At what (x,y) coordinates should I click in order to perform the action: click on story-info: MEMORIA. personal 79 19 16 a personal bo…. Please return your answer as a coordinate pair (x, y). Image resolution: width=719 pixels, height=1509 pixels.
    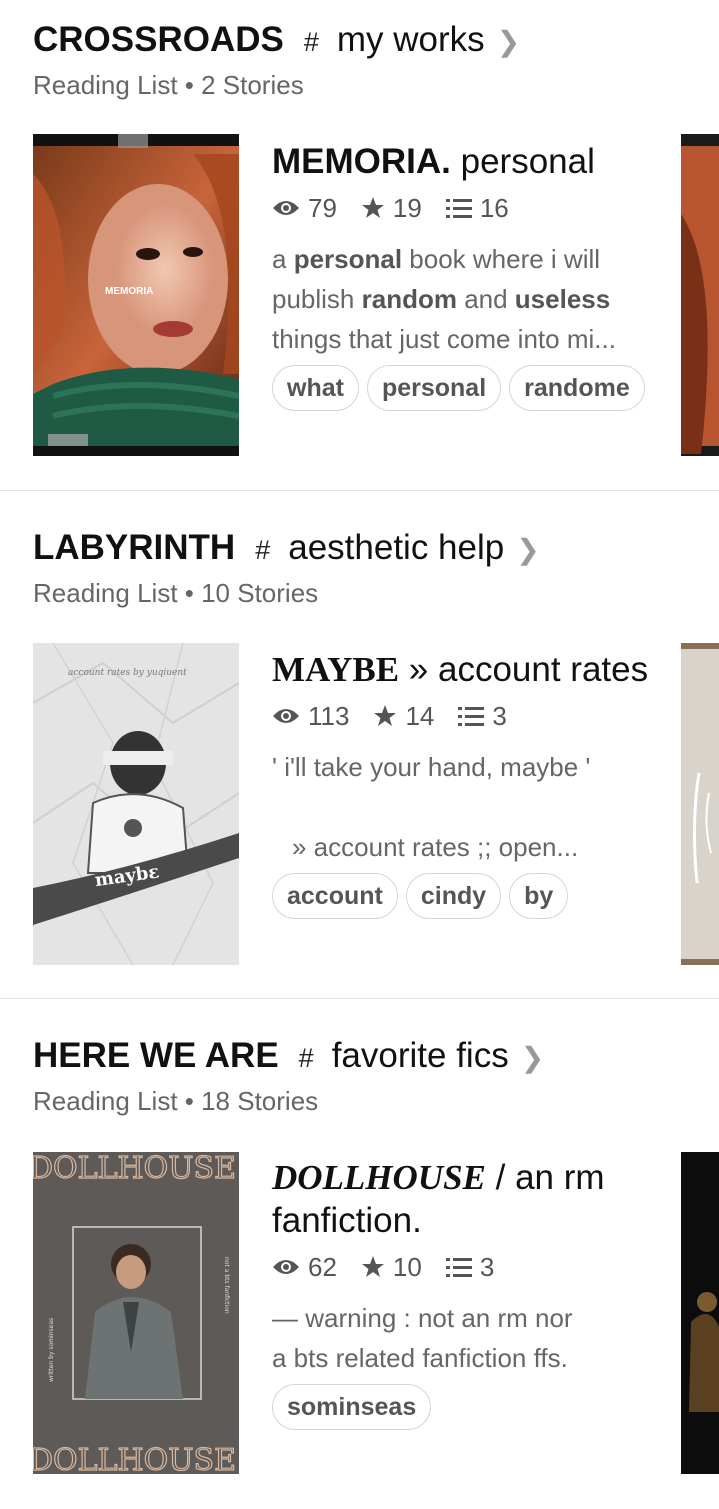
    Looking at the image, I should click on (462, 275).